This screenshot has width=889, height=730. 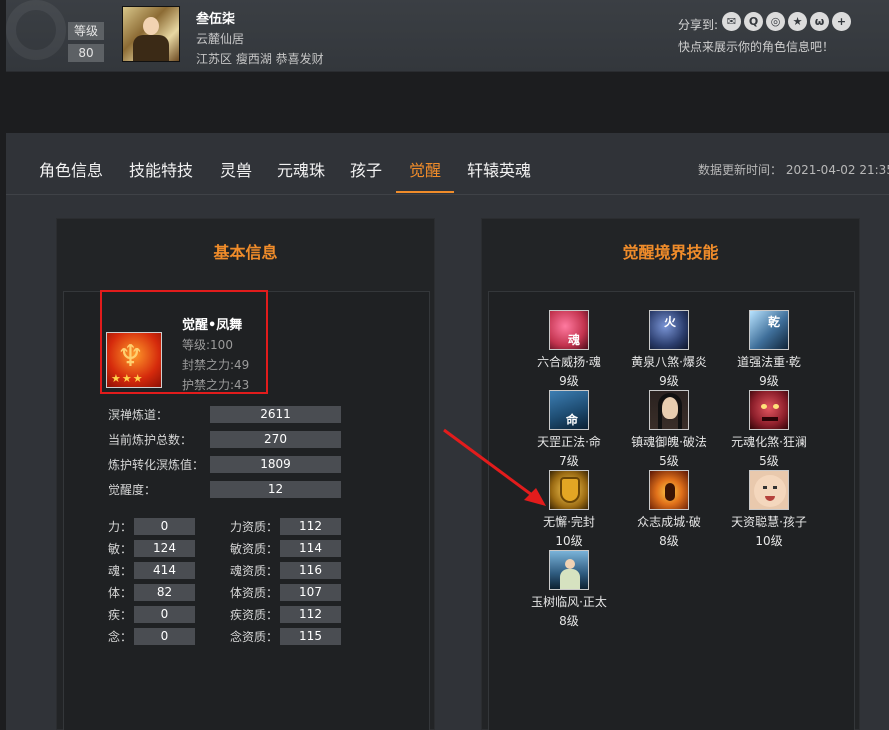 What do you see at coordinates (669, 330) in the screenshot?
I see `fire-skill-icon: 火` at bounding box center [669, 330].